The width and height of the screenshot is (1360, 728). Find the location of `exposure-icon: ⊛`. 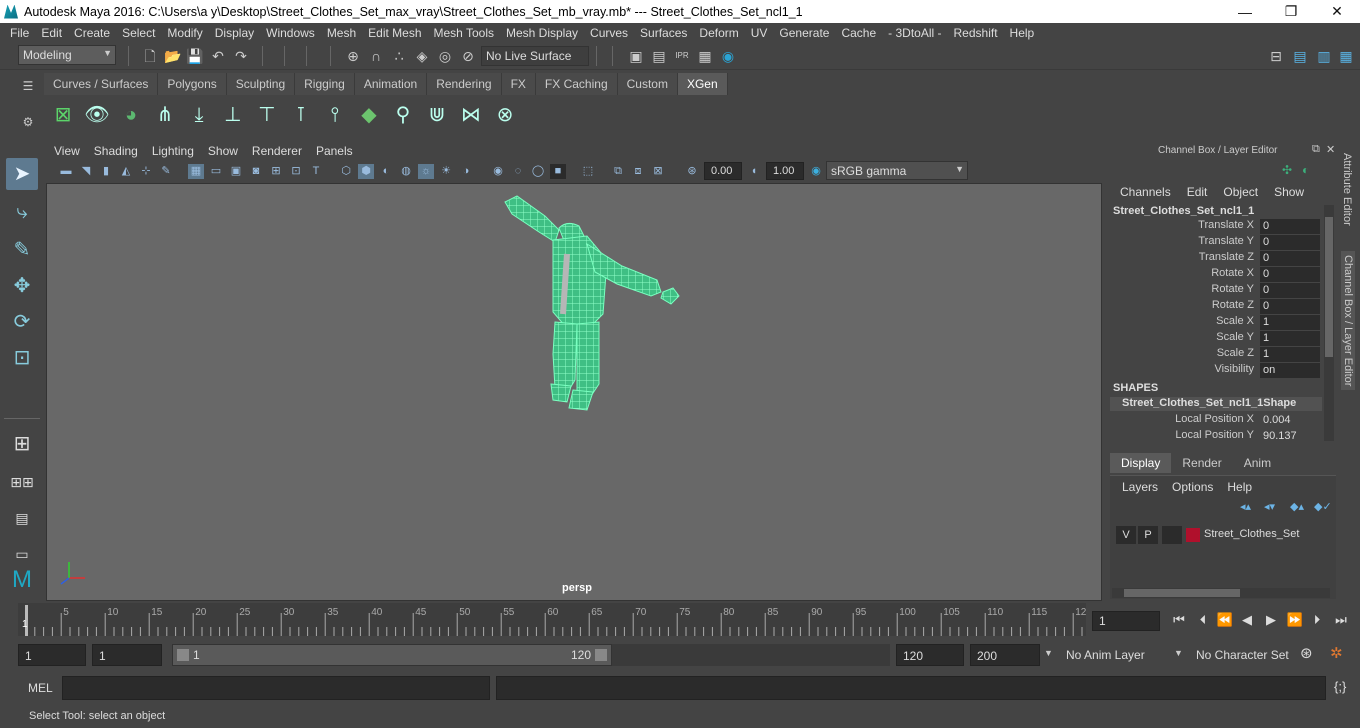

exposure-icon: ⊛ is located at coordinates (692, 171).